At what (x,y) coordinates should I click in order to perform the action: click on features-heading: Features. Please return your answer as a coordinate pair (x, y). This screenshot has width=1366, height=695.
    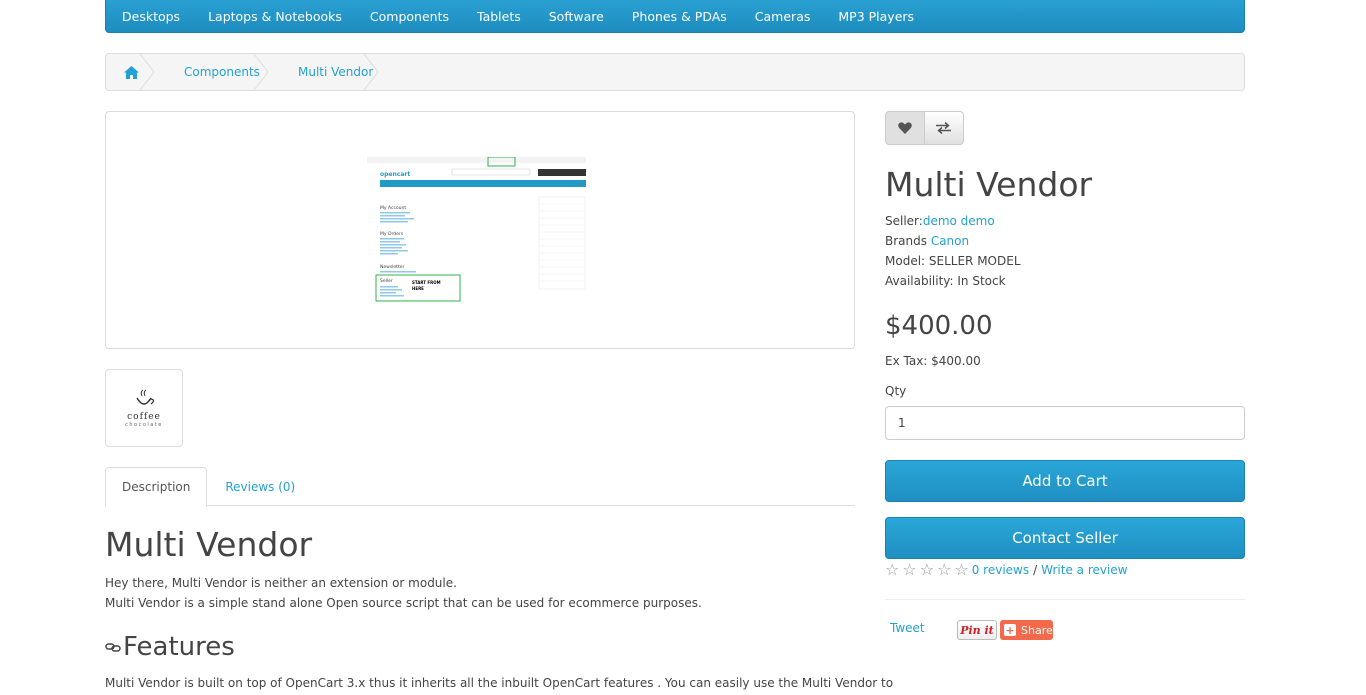
    Looking at the image, I should click on (170, 647).